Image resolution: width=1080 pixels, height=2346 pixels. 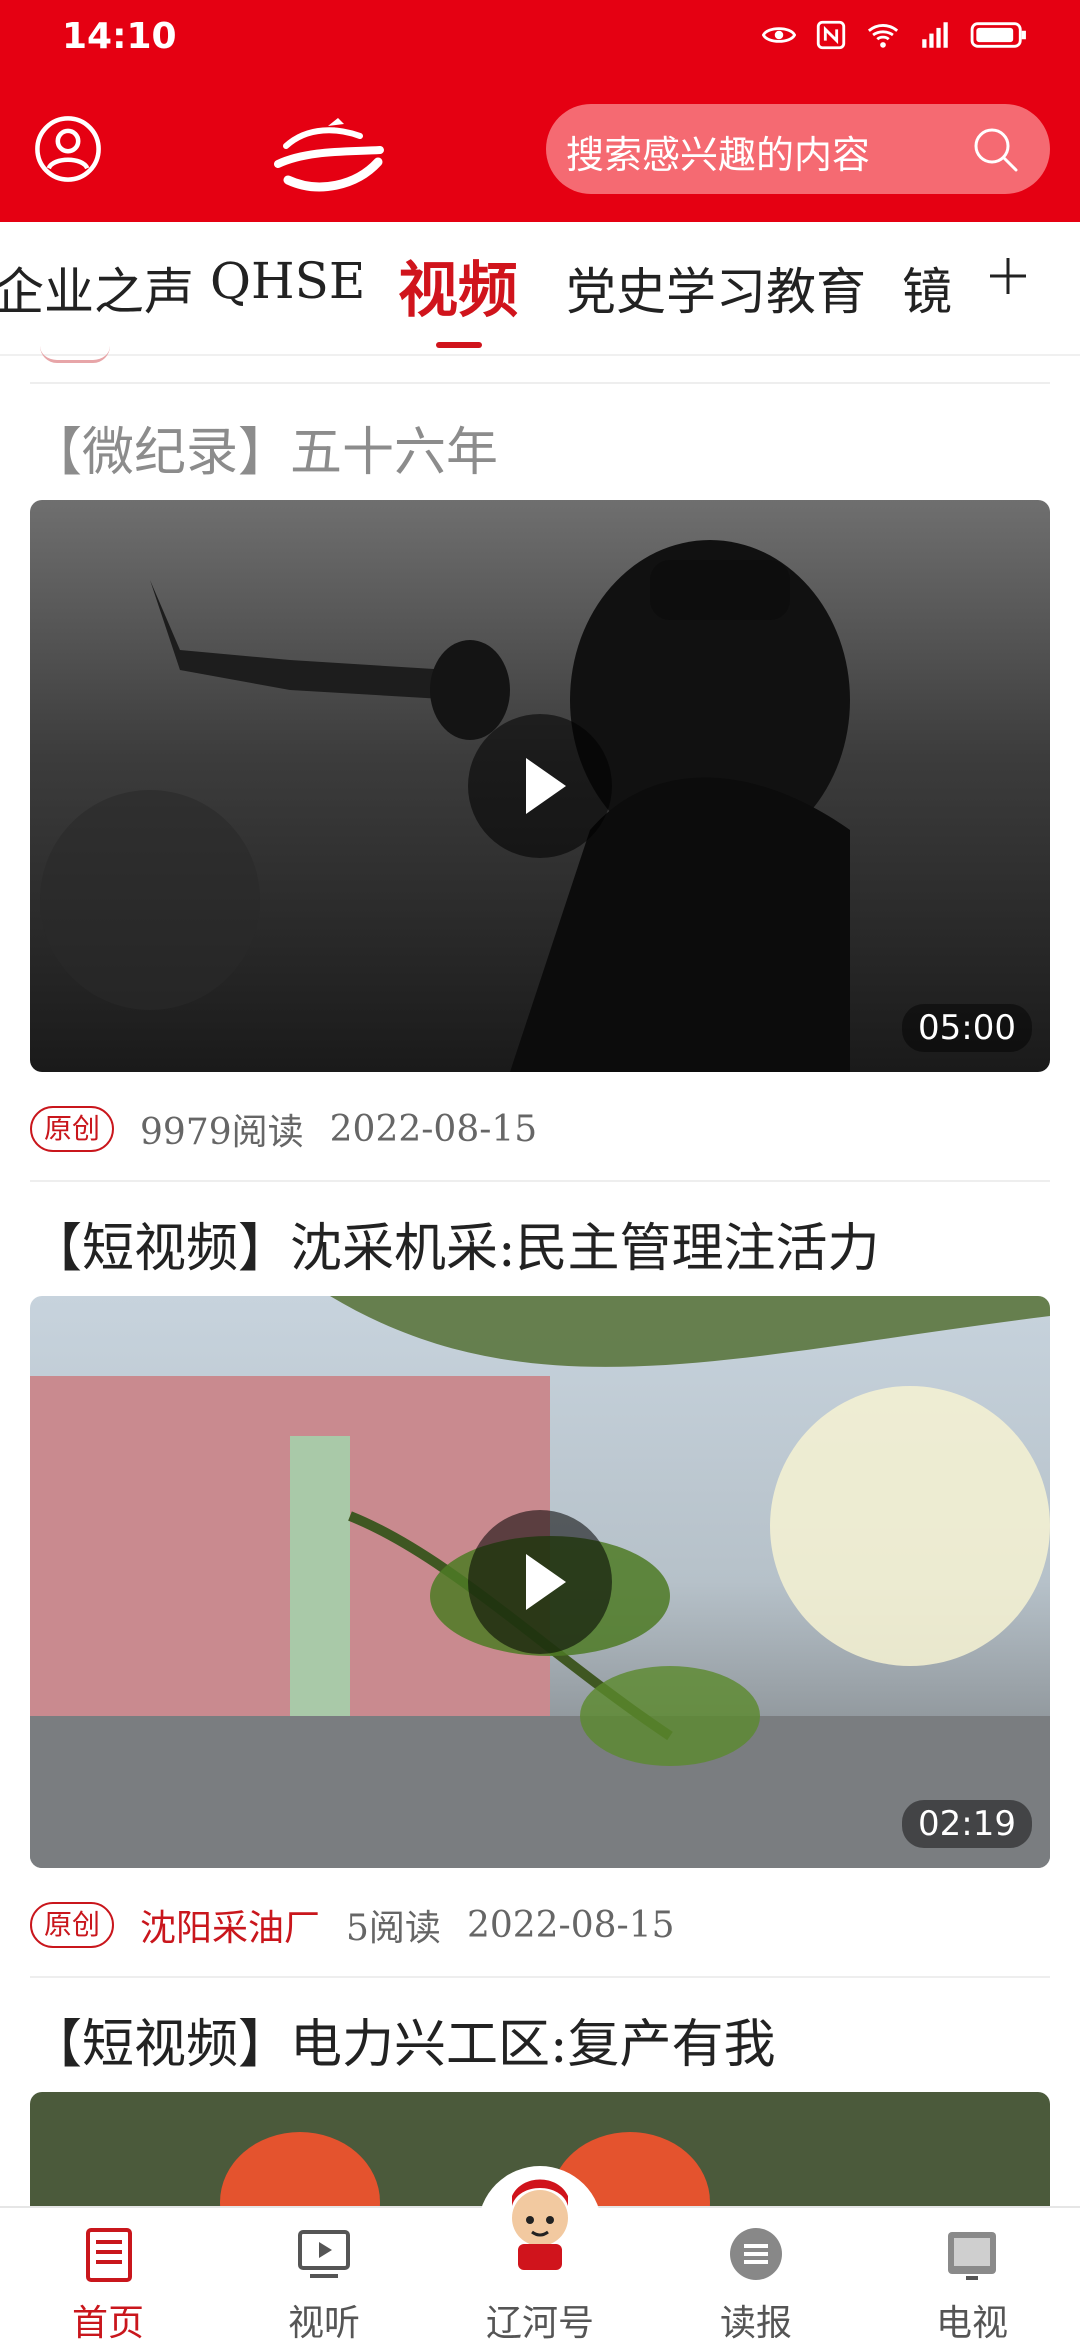 What do you see at coordinates (287, 281) in the screenshot?
I see `tab-qhse: QHSE` at bounding box center [287, 281].